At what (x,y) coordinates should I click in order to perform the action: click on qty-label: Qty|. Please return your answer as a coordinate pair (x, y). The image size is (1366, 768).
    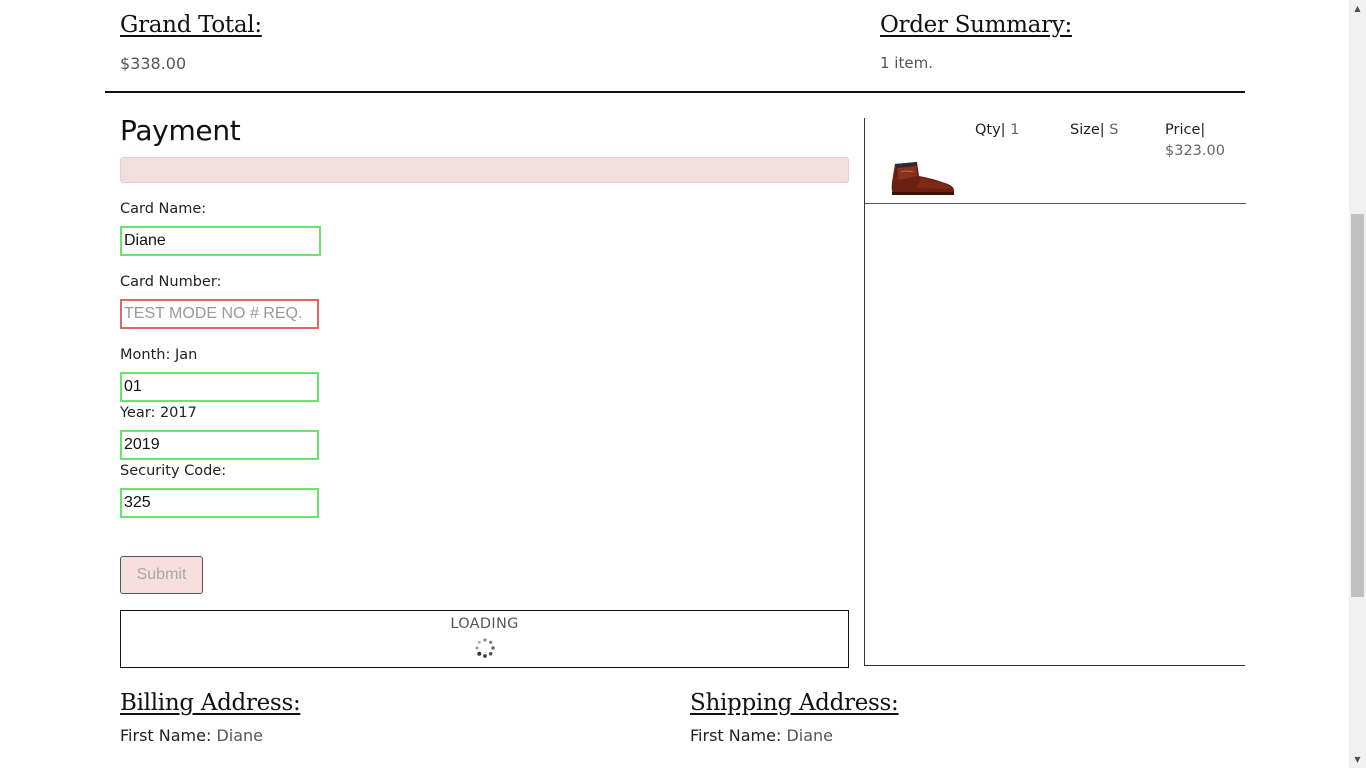
    Looking at the image, I should click on (990, 130).